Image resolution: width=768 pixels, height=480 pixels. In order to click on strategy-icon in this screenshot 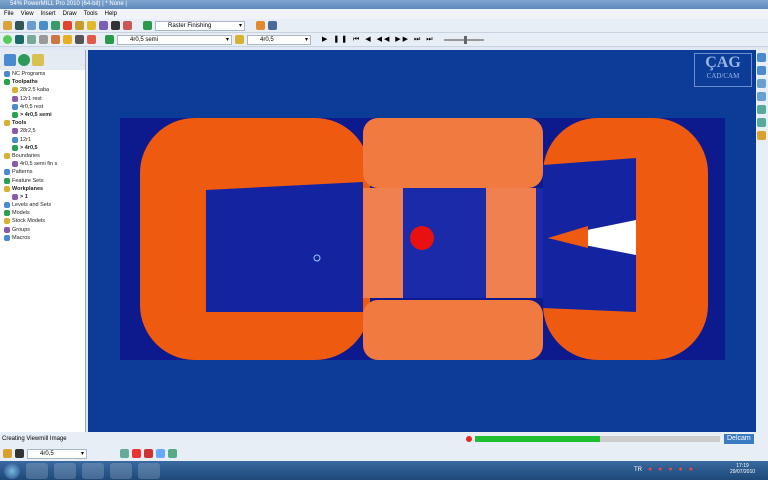, I will do `click(147, 25)`.